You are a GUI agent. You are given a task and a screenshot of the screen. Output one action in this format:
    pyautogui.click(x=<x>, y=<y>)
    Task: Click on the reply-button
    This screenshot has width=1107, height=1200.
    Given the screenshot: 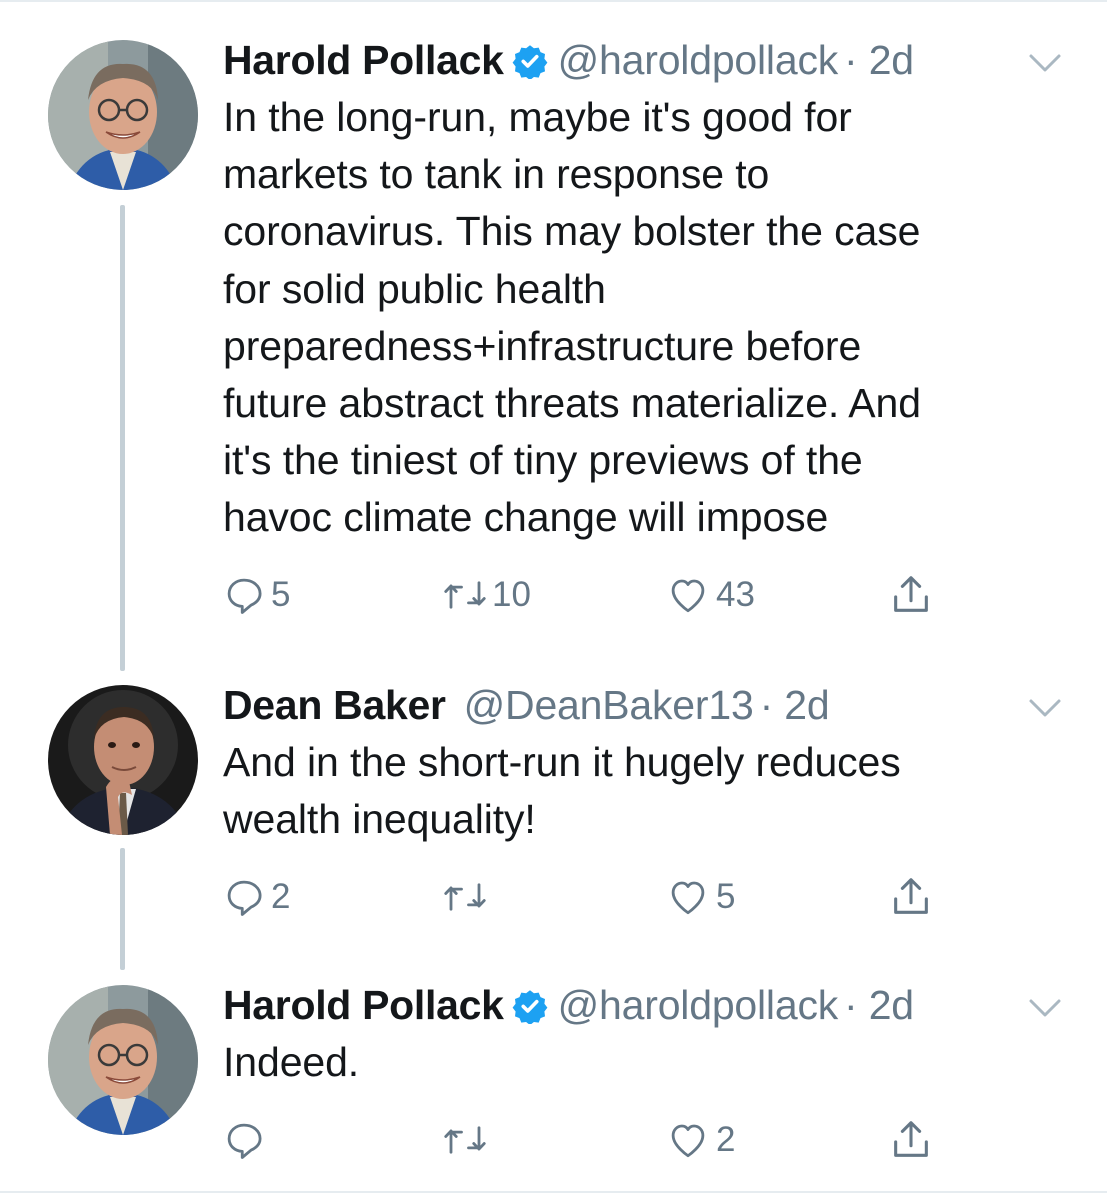 What is the action you would take?
    pyautogui.click(x=247, y=1140)
    